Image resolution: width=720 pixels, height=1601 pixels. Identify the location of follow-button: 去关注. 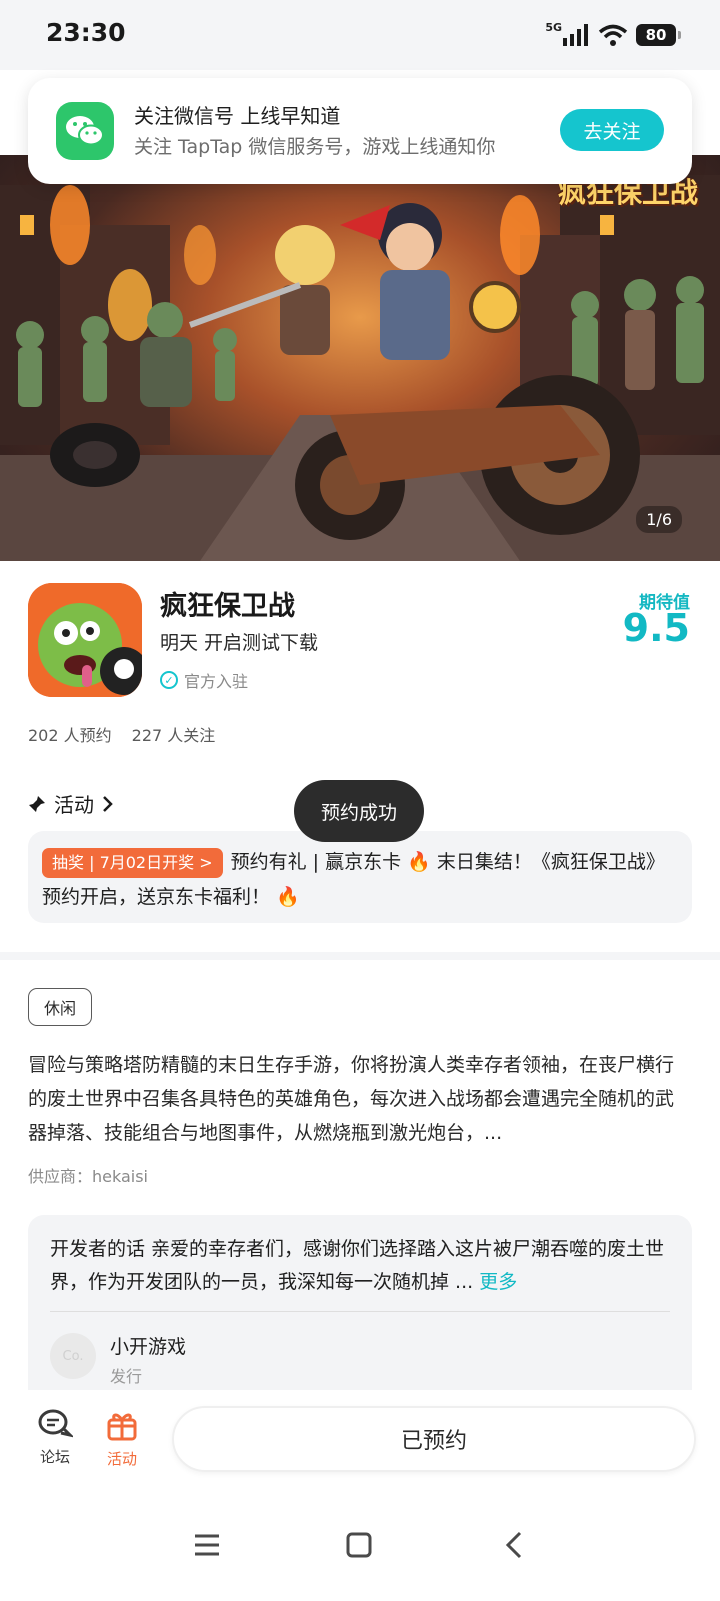
(612, 130).